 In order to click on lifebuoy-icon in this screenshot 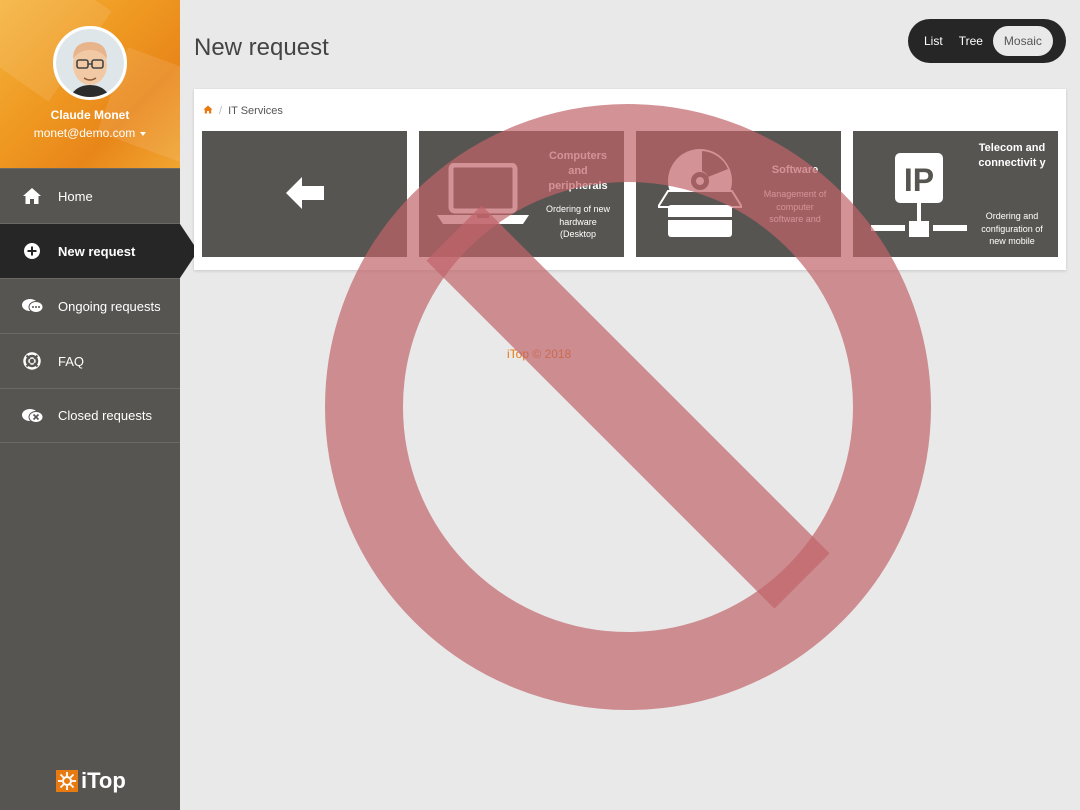, I will do `click(32, 361)`.